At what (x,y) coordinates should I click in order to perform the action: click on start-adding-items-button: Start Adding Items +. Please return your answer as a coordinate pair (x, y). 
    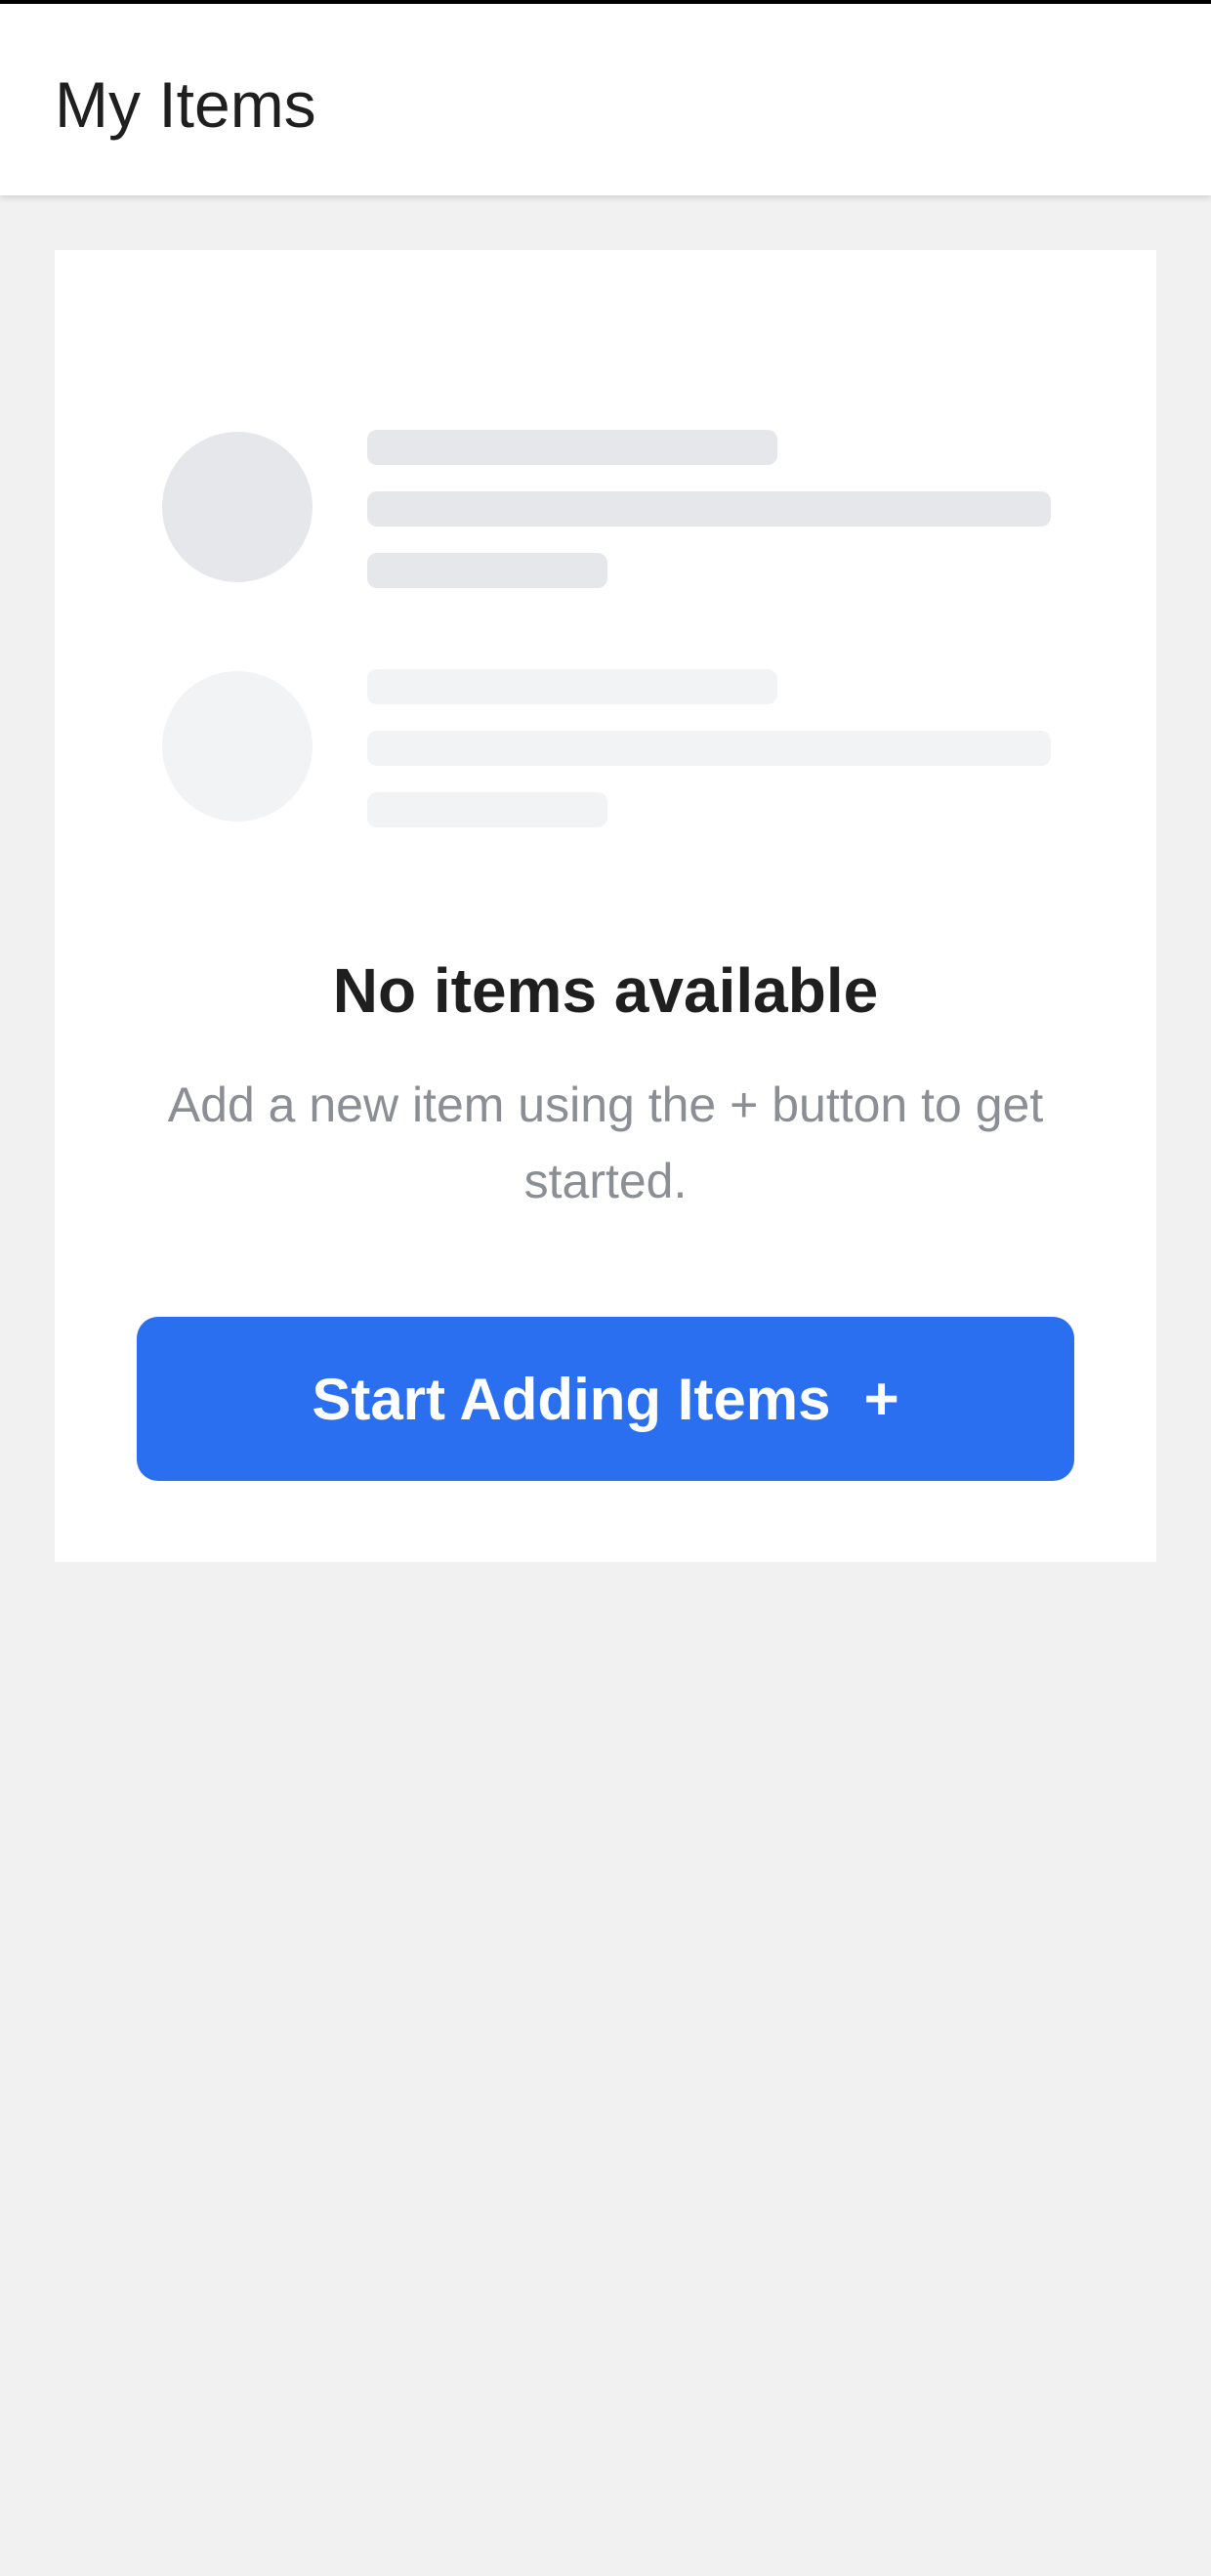
    Looking at the image, I should click on (605, 1399).